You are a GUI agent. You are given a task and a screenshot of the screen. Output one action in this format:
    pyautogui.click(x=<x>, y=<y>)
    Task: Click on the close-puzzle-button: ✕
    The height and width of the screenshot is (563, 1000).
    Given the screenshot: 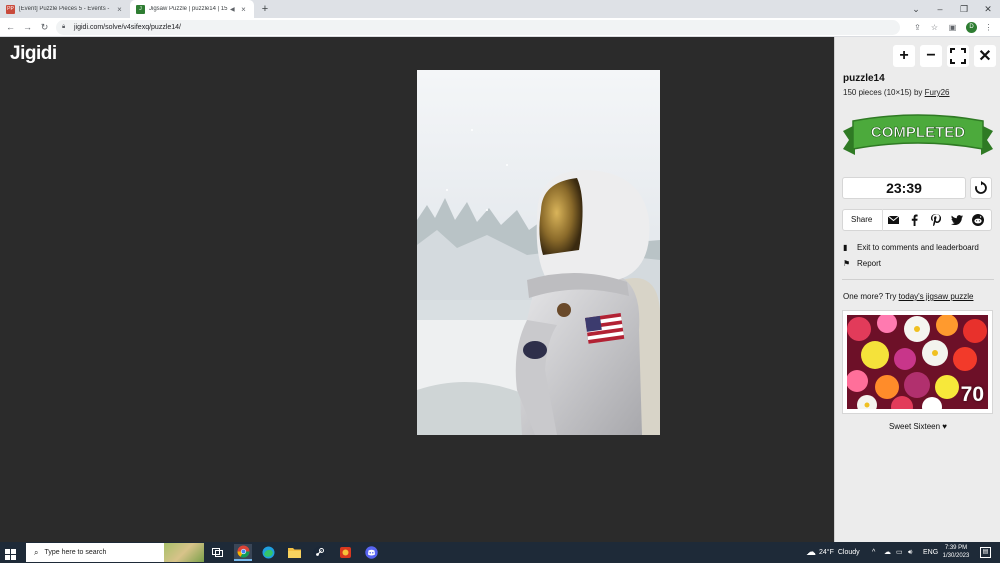 What is the action you would take?
    pyautogui.click(x=985, y=56)
    